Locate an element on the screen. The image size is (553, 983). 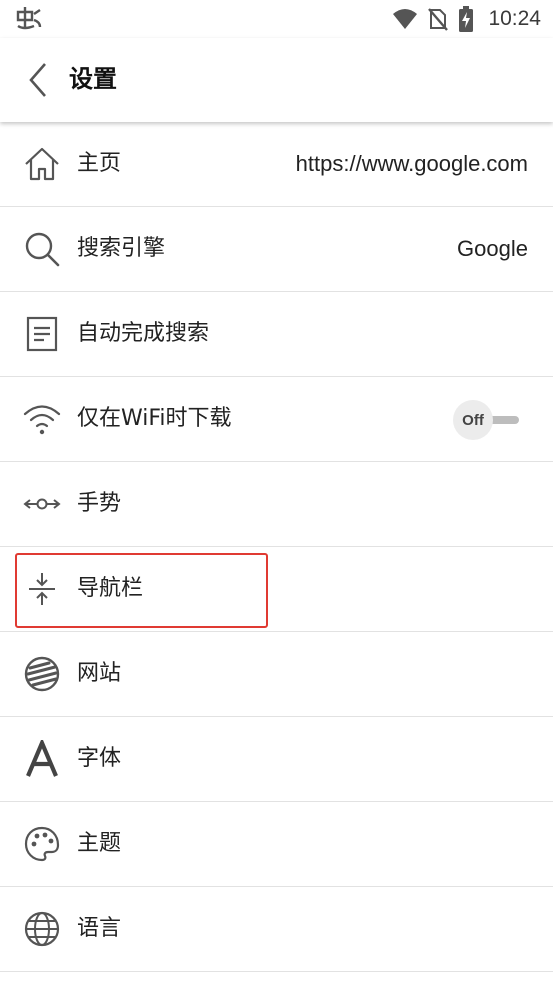
settings-item-label: 仅在WiFi时下载 is located at coordinates (154, 418).